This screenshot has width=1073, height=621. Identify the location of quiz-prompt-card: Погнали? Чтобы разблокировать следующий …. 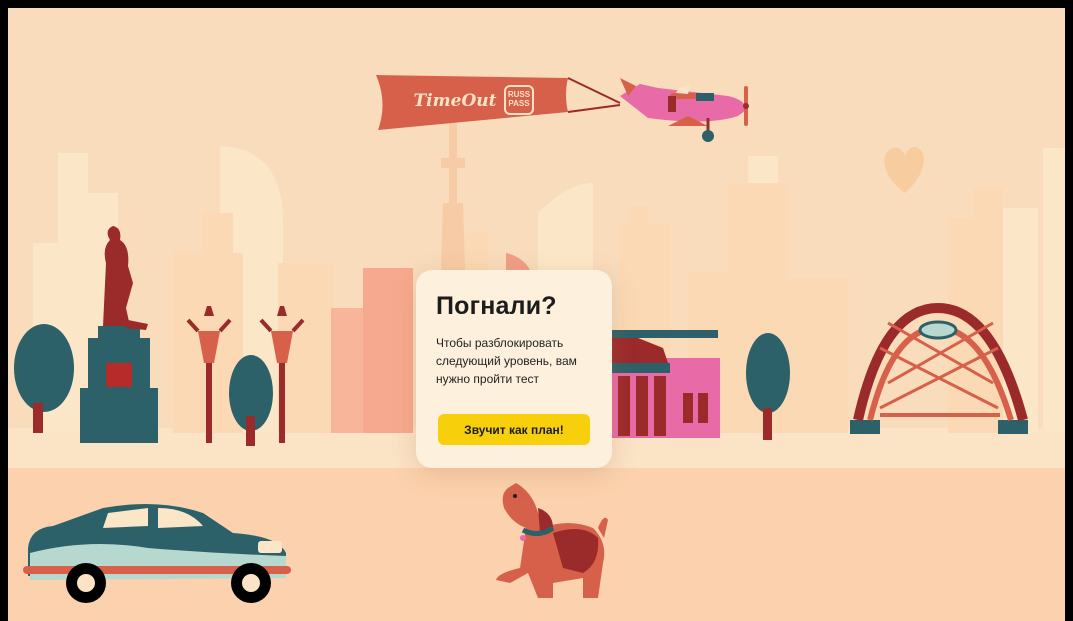
(514, 369).